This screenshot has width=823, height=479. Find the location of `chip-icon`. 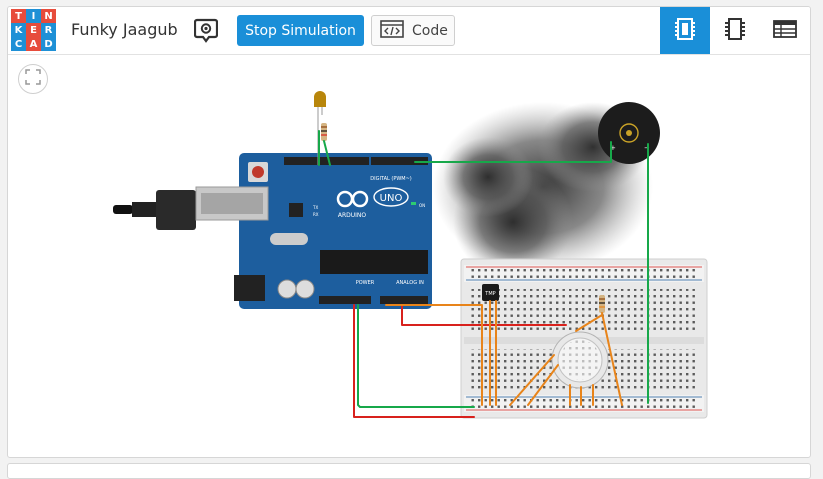

chip-icon is located at coordinates (735, 31).